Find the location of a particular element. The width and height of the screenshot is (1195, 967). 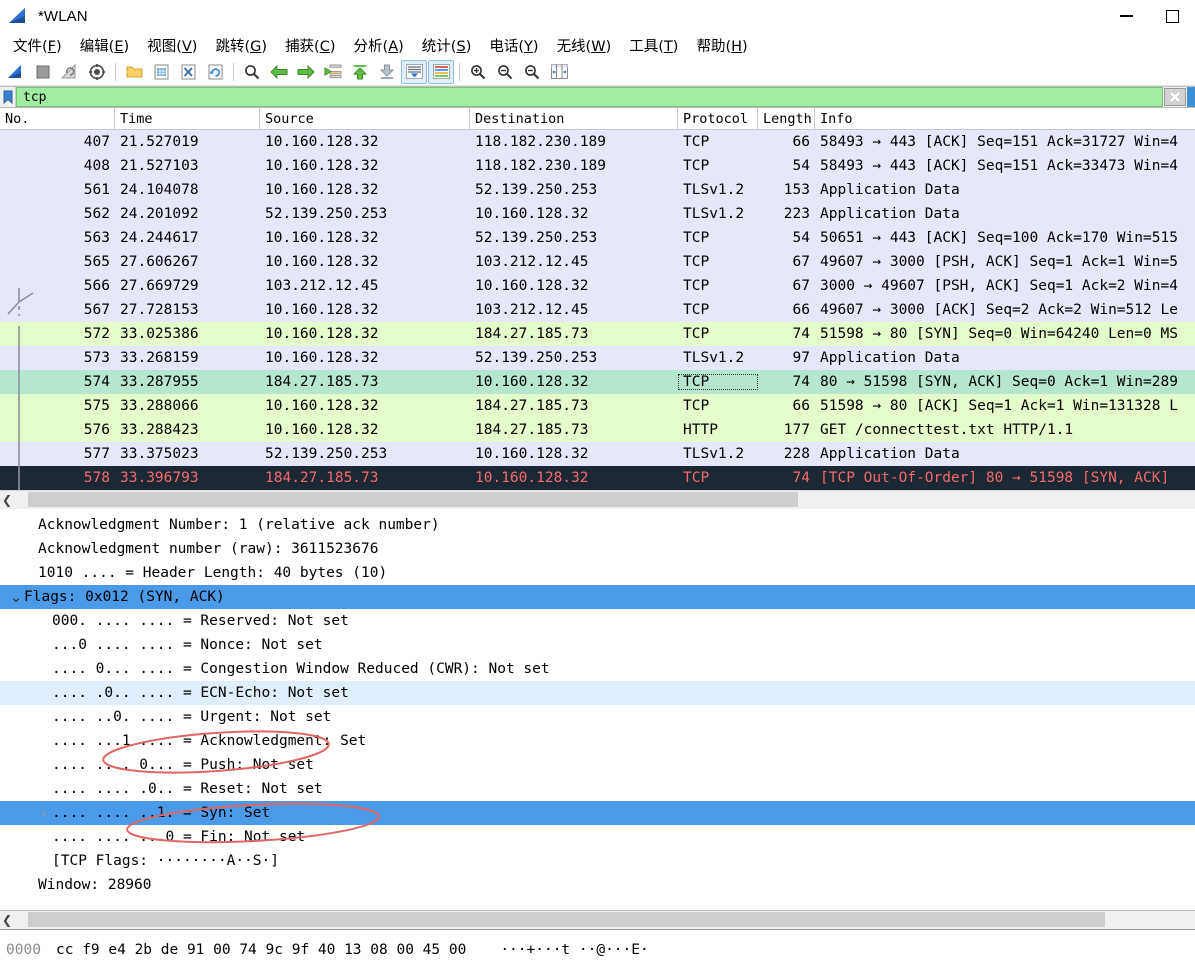

reload-file-icon is located at coordinates (215, 72).